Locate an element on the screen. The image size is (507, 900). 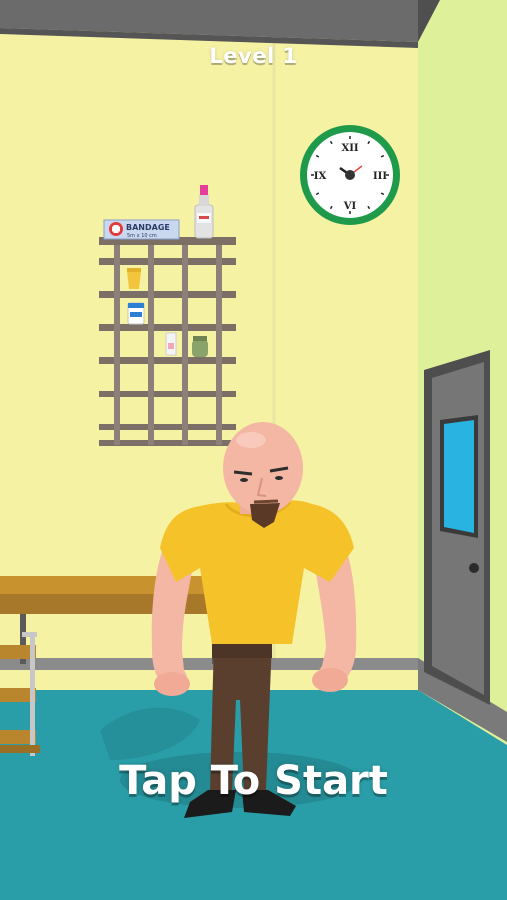
bandage-sub-label: 5m x 10 cm is located at coordinates (142, 236).